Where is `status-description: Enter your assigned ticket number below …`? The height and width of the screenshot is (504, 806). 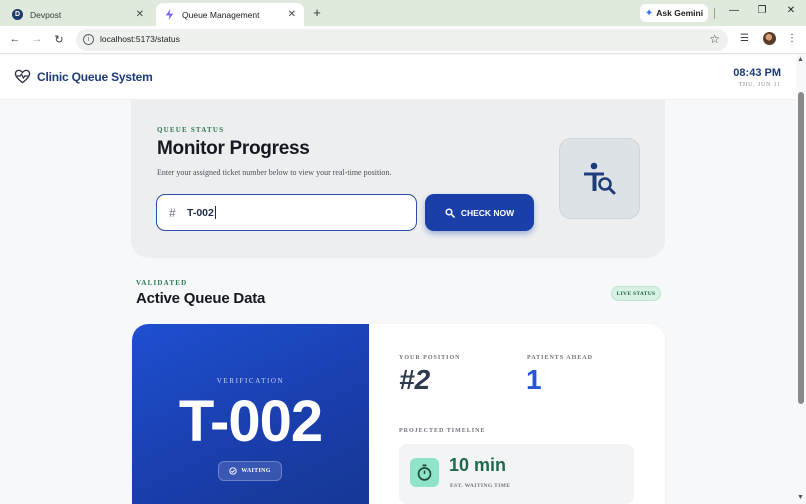 status-description: Enter your assigned ticket number below … is located at coordinates (274, 172).